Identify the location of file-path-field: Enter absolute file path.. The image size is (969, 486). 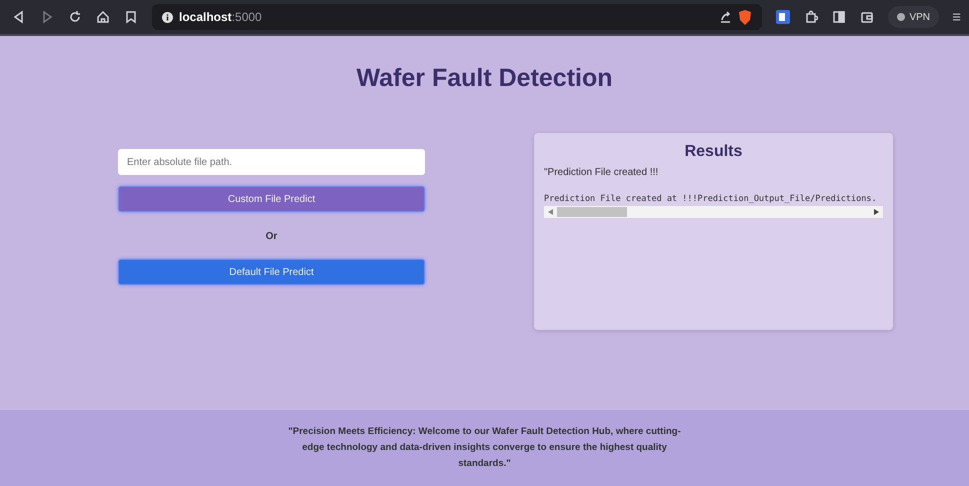
(271, 162).